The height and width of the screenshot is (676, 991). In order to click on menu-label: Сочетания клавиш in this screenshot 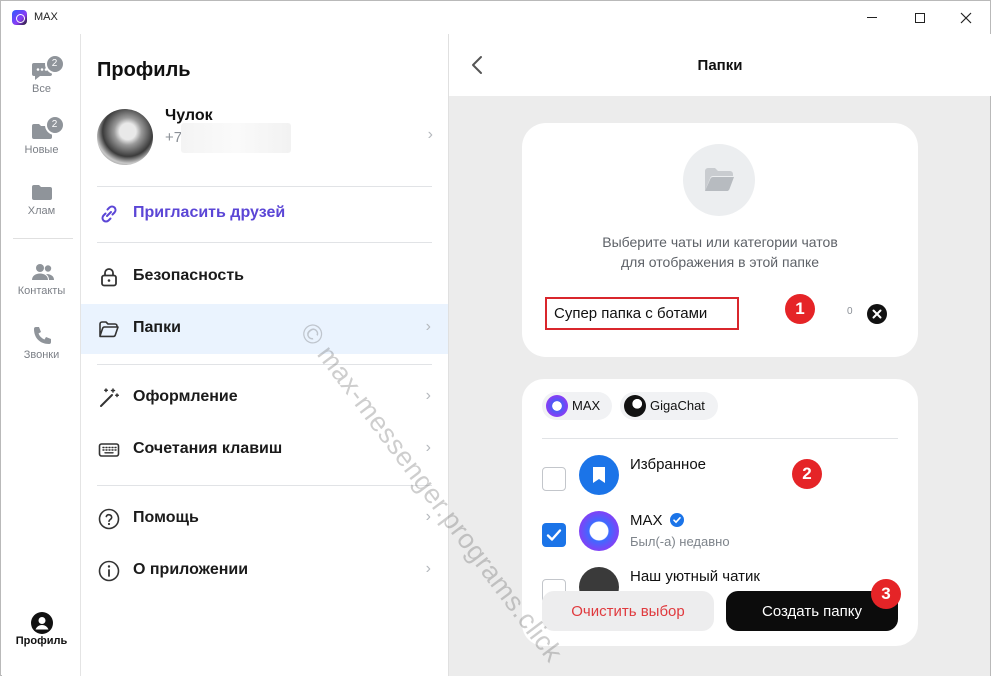, I will do `click(208, 448)`.